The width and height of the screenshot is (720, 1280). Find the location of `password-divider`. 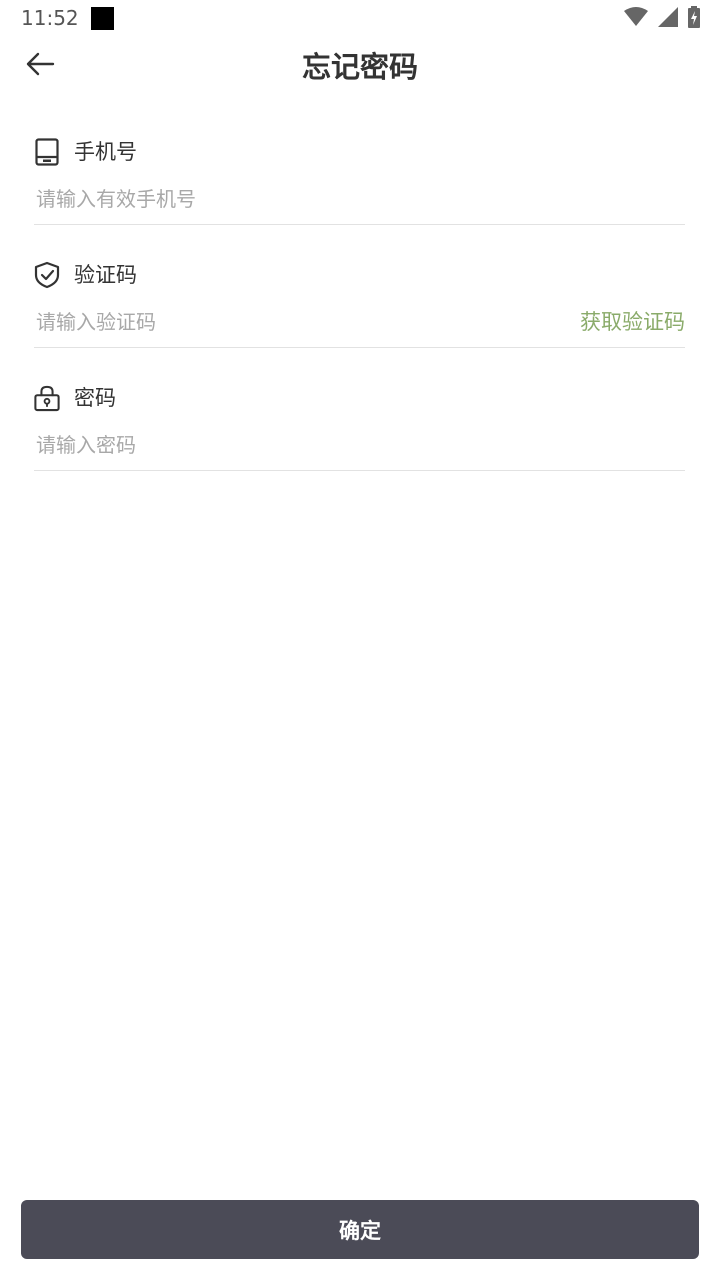

password-divider is located at coordinates (359, 470).